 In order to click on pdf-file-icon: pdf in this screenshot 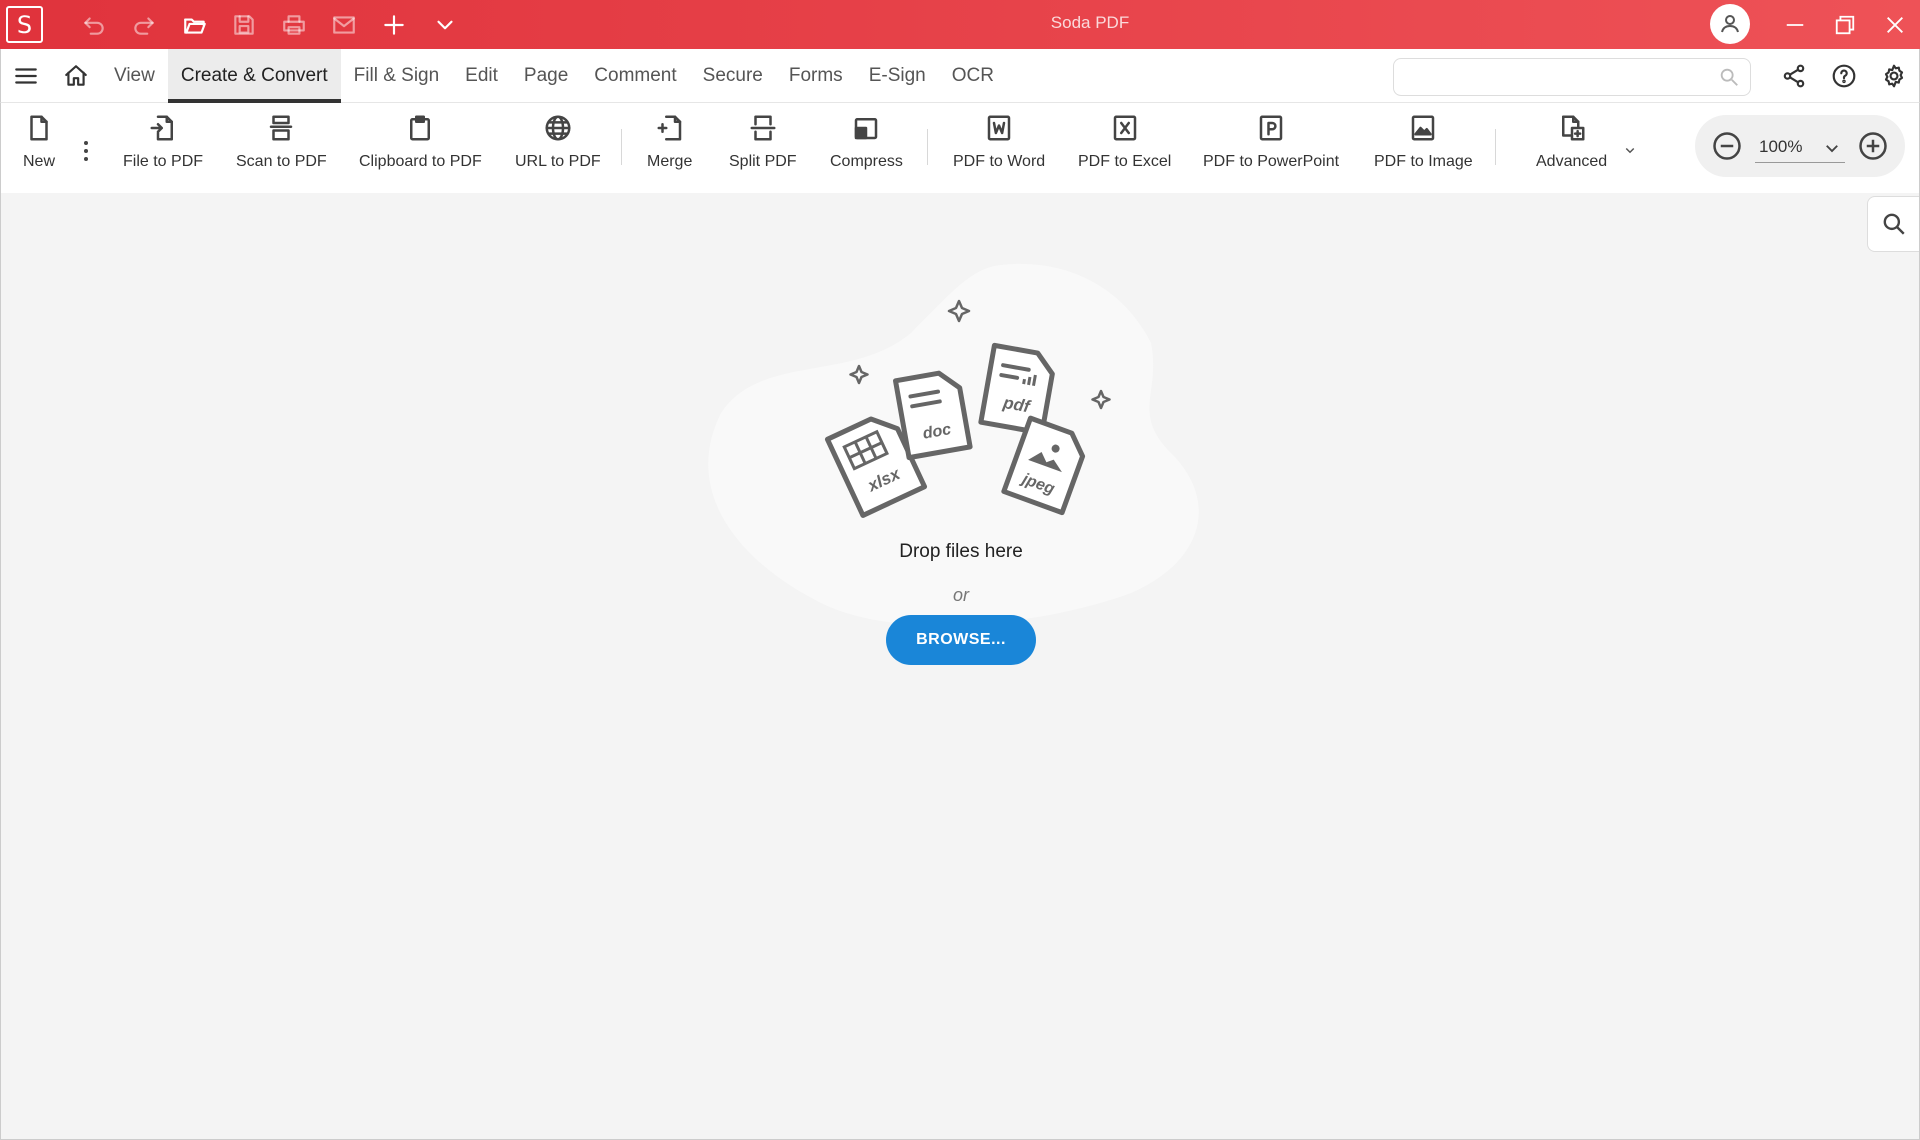, I will do `click(1016, 389)`.